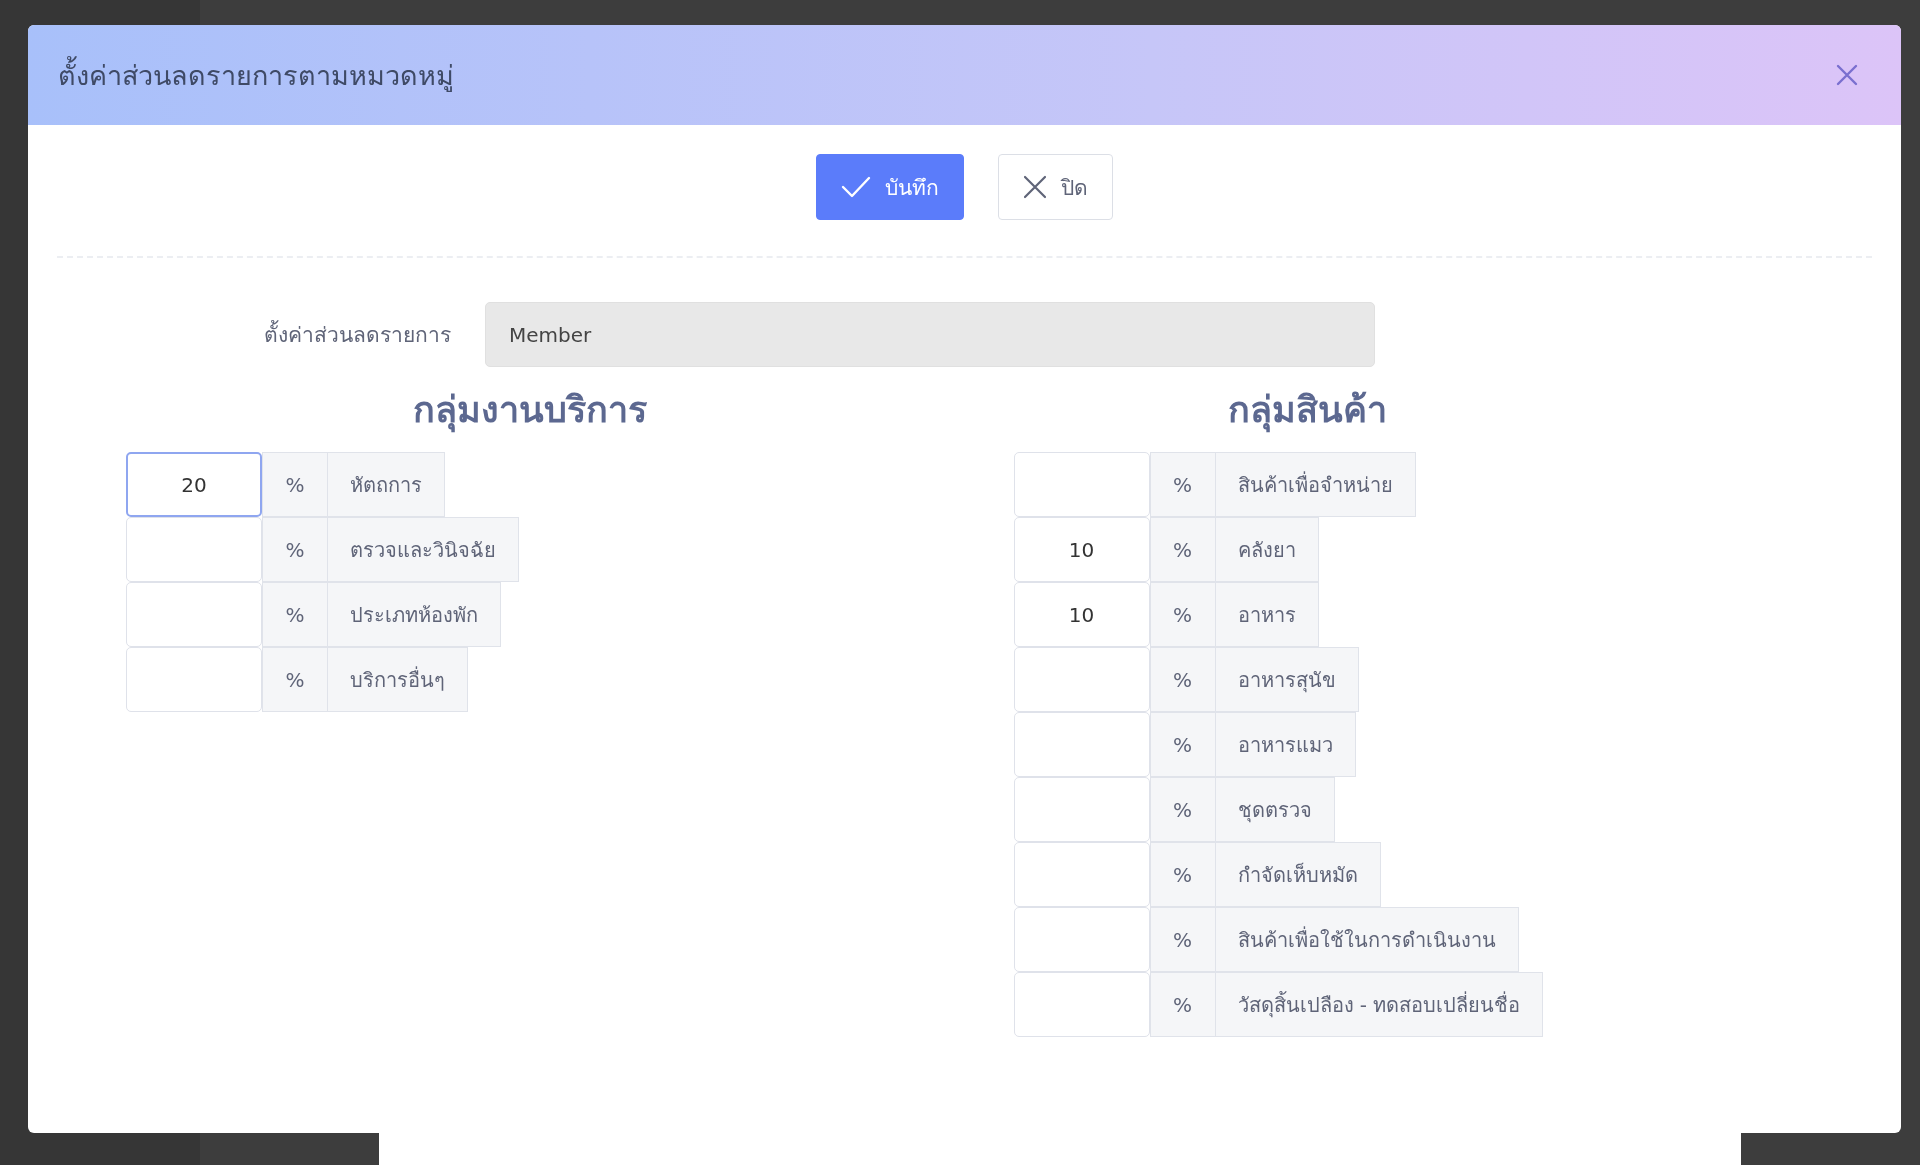  Describe the element at coordinates (386, 484) in the screenshot. I see `category-label: หัตถการ` at that location.